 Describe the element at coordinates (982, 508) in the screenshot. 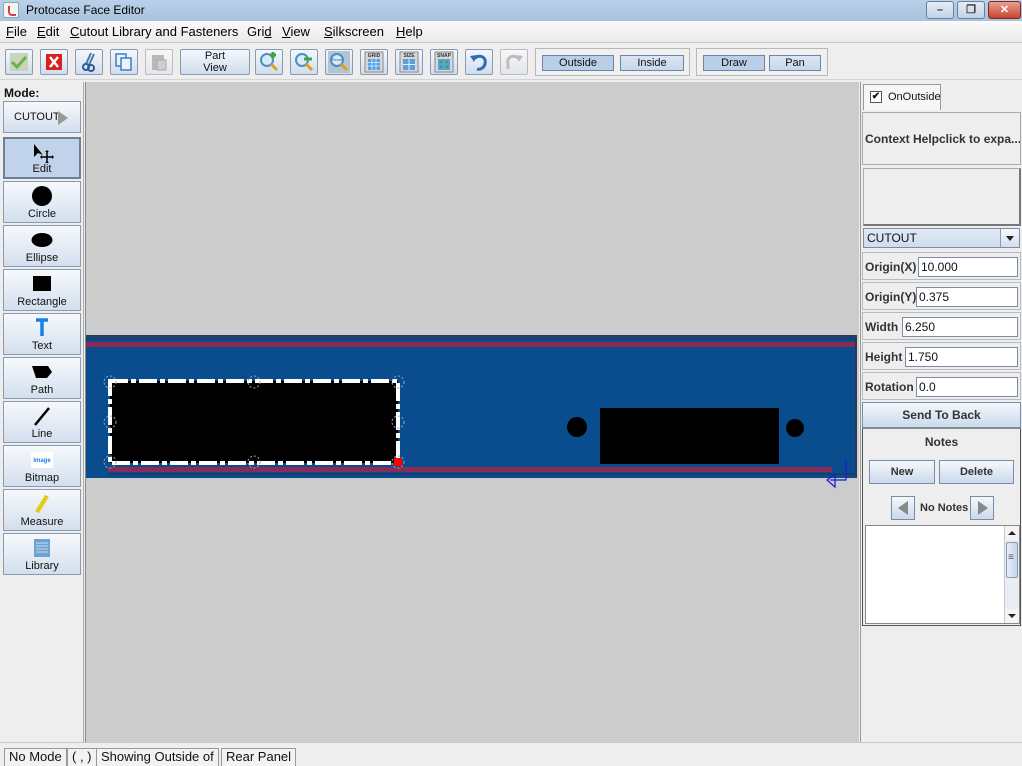

I see `next-note-button` at that location.